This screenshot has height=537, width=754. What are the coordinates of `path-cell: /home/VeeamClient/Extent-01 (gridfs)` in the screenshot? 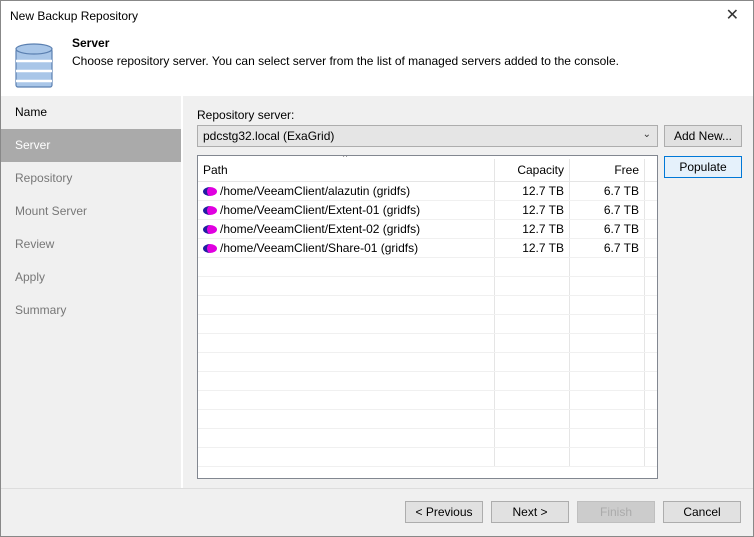 It's located at (346, 210).